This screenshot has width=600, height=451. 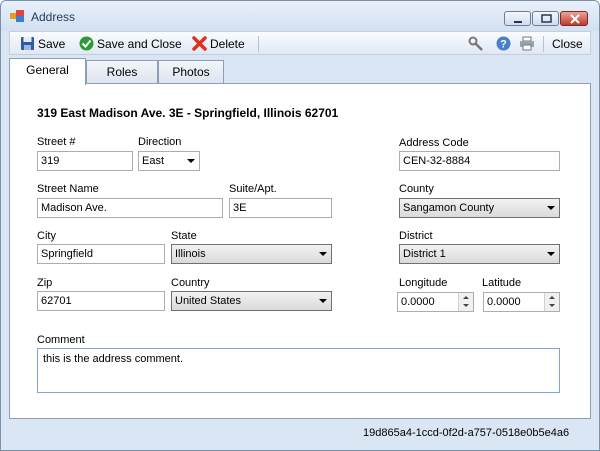 I want to click on city-label: City, so click(x=46, y=236).